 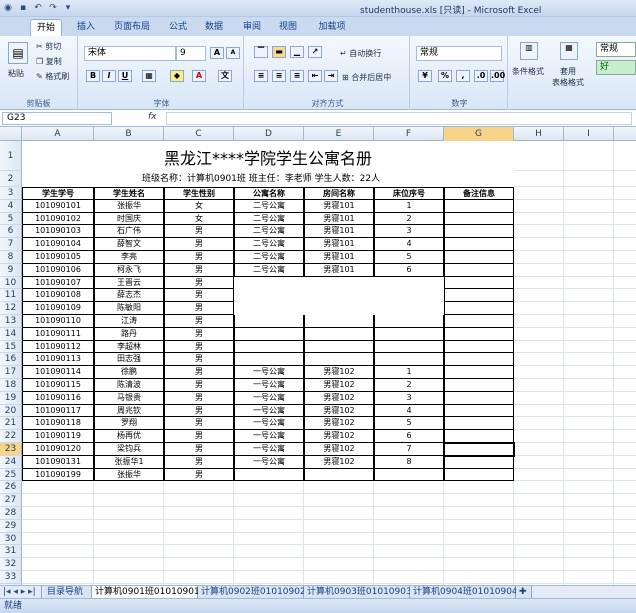 What do you see at coordinates (358, 592) in the screenshot?
I see `sheet-tab: 计算机0903班01010903` at bounding box center [358, 592].